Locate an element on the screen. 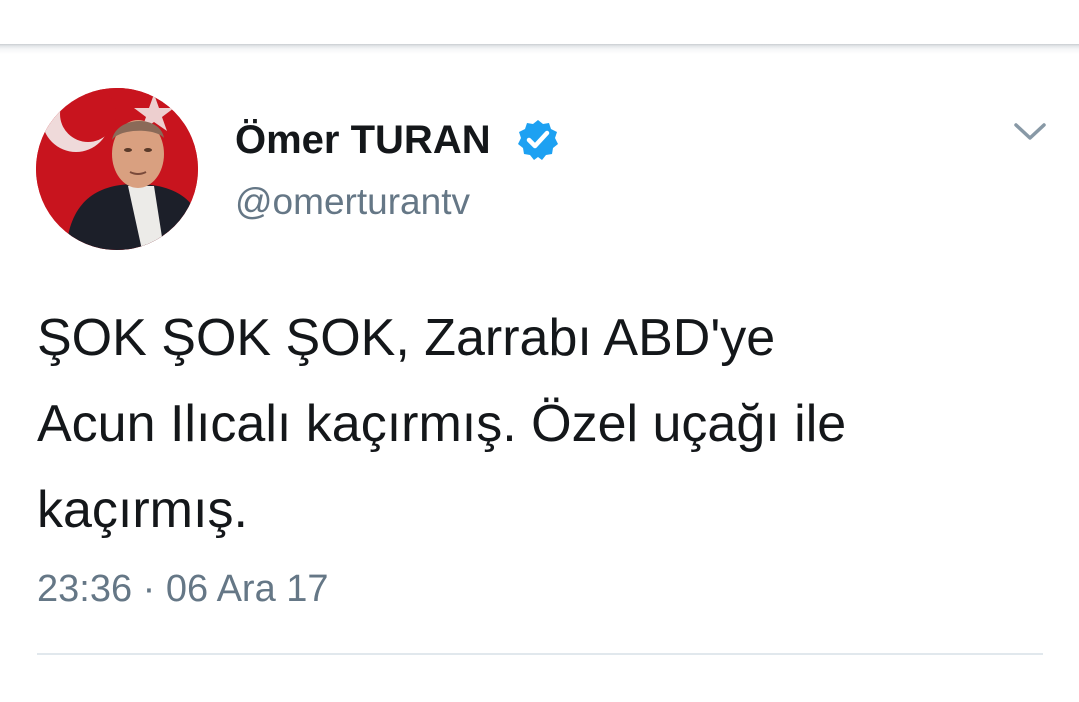 The width and height of the screenshot is (1079, 702). user-handle: @omerturantv is located at coordinates (352, 202).